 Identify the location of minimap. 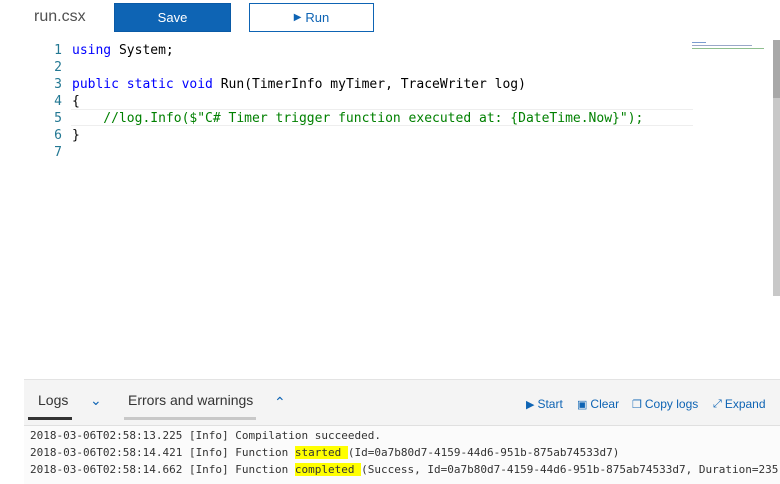
(730, 48).